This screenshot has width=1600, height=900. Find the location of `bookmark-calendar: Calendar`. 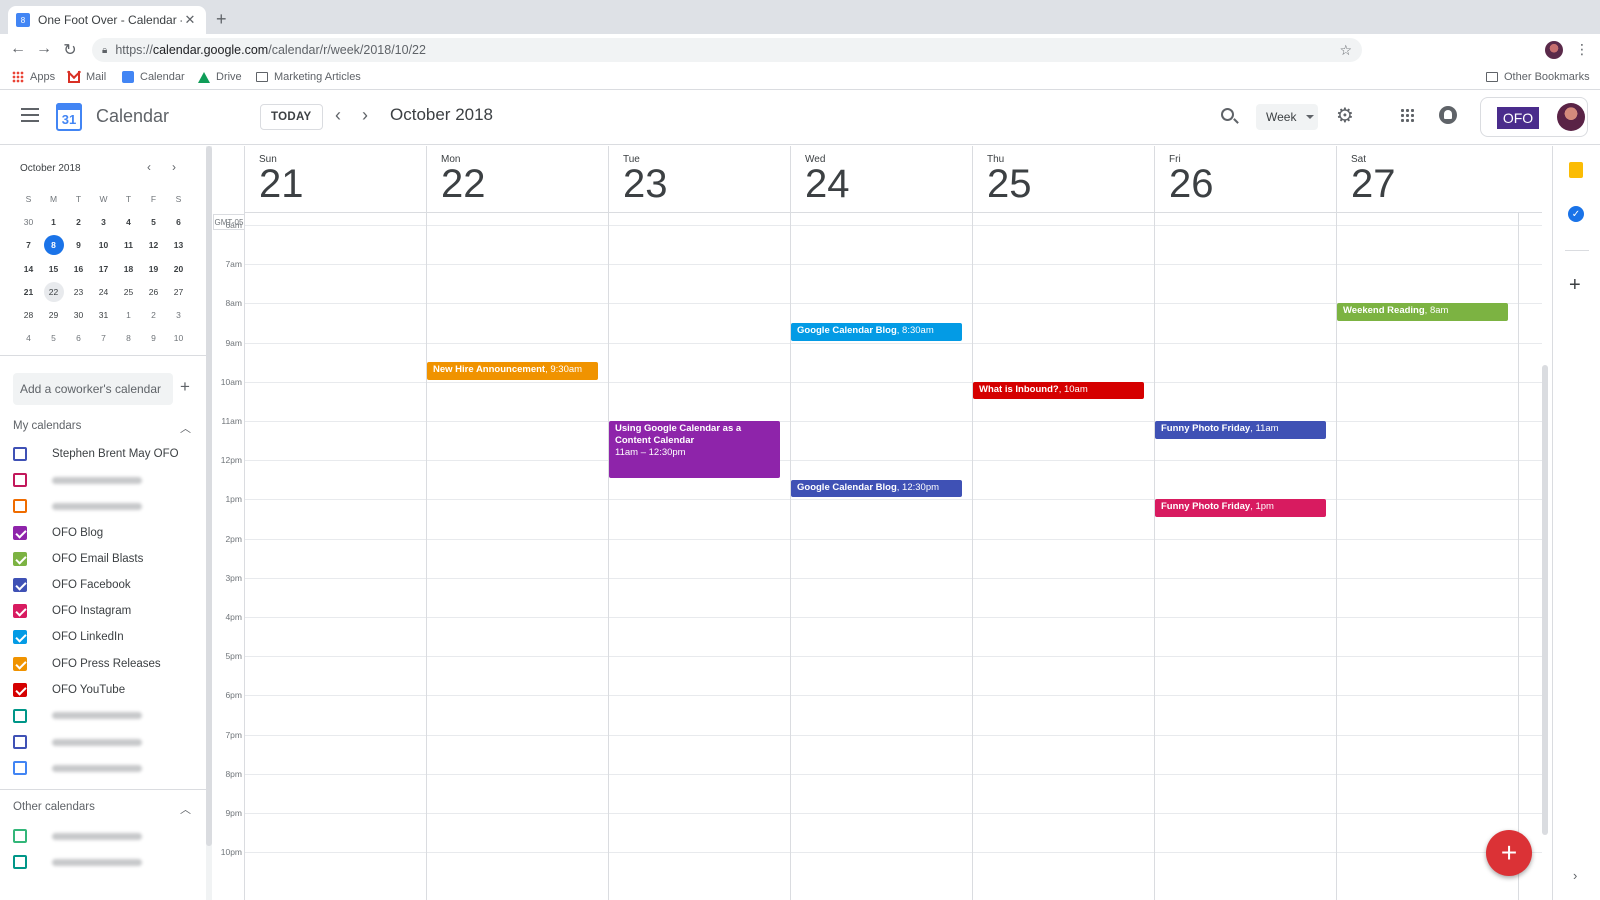

bookmark-calendar: Calendar is located at coordinates (153, 77).